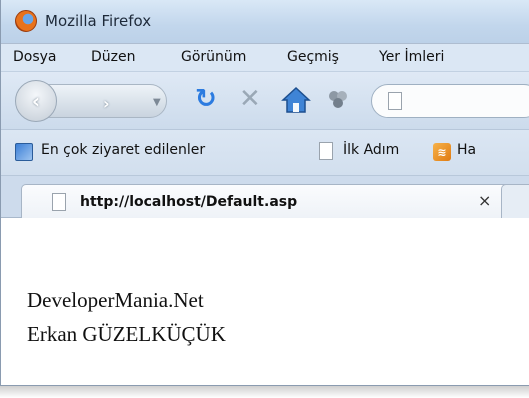 The image size is (529, 398). Describe the element at coordinates (265, 101) in the screenshot. I see `navigation-toolbar: ‹ › ▼ ↻ ✕` at that location.